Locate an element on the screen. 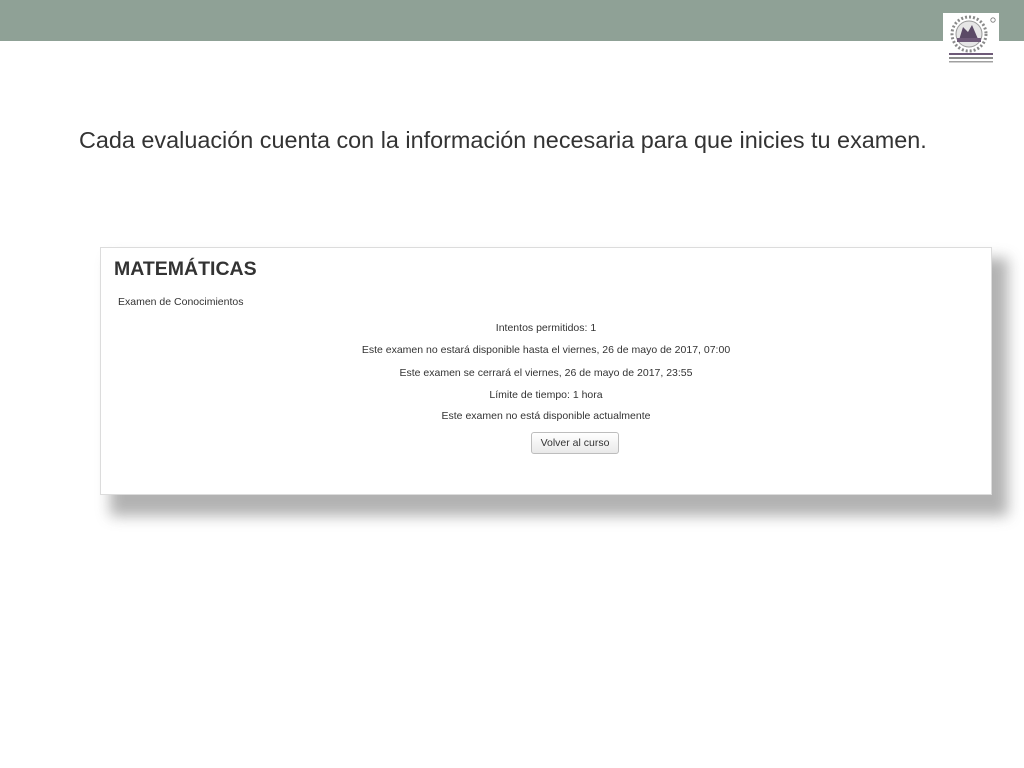  time-limit-text: Límite de tiempo: 1 hora is located at coordinates (546, 395).